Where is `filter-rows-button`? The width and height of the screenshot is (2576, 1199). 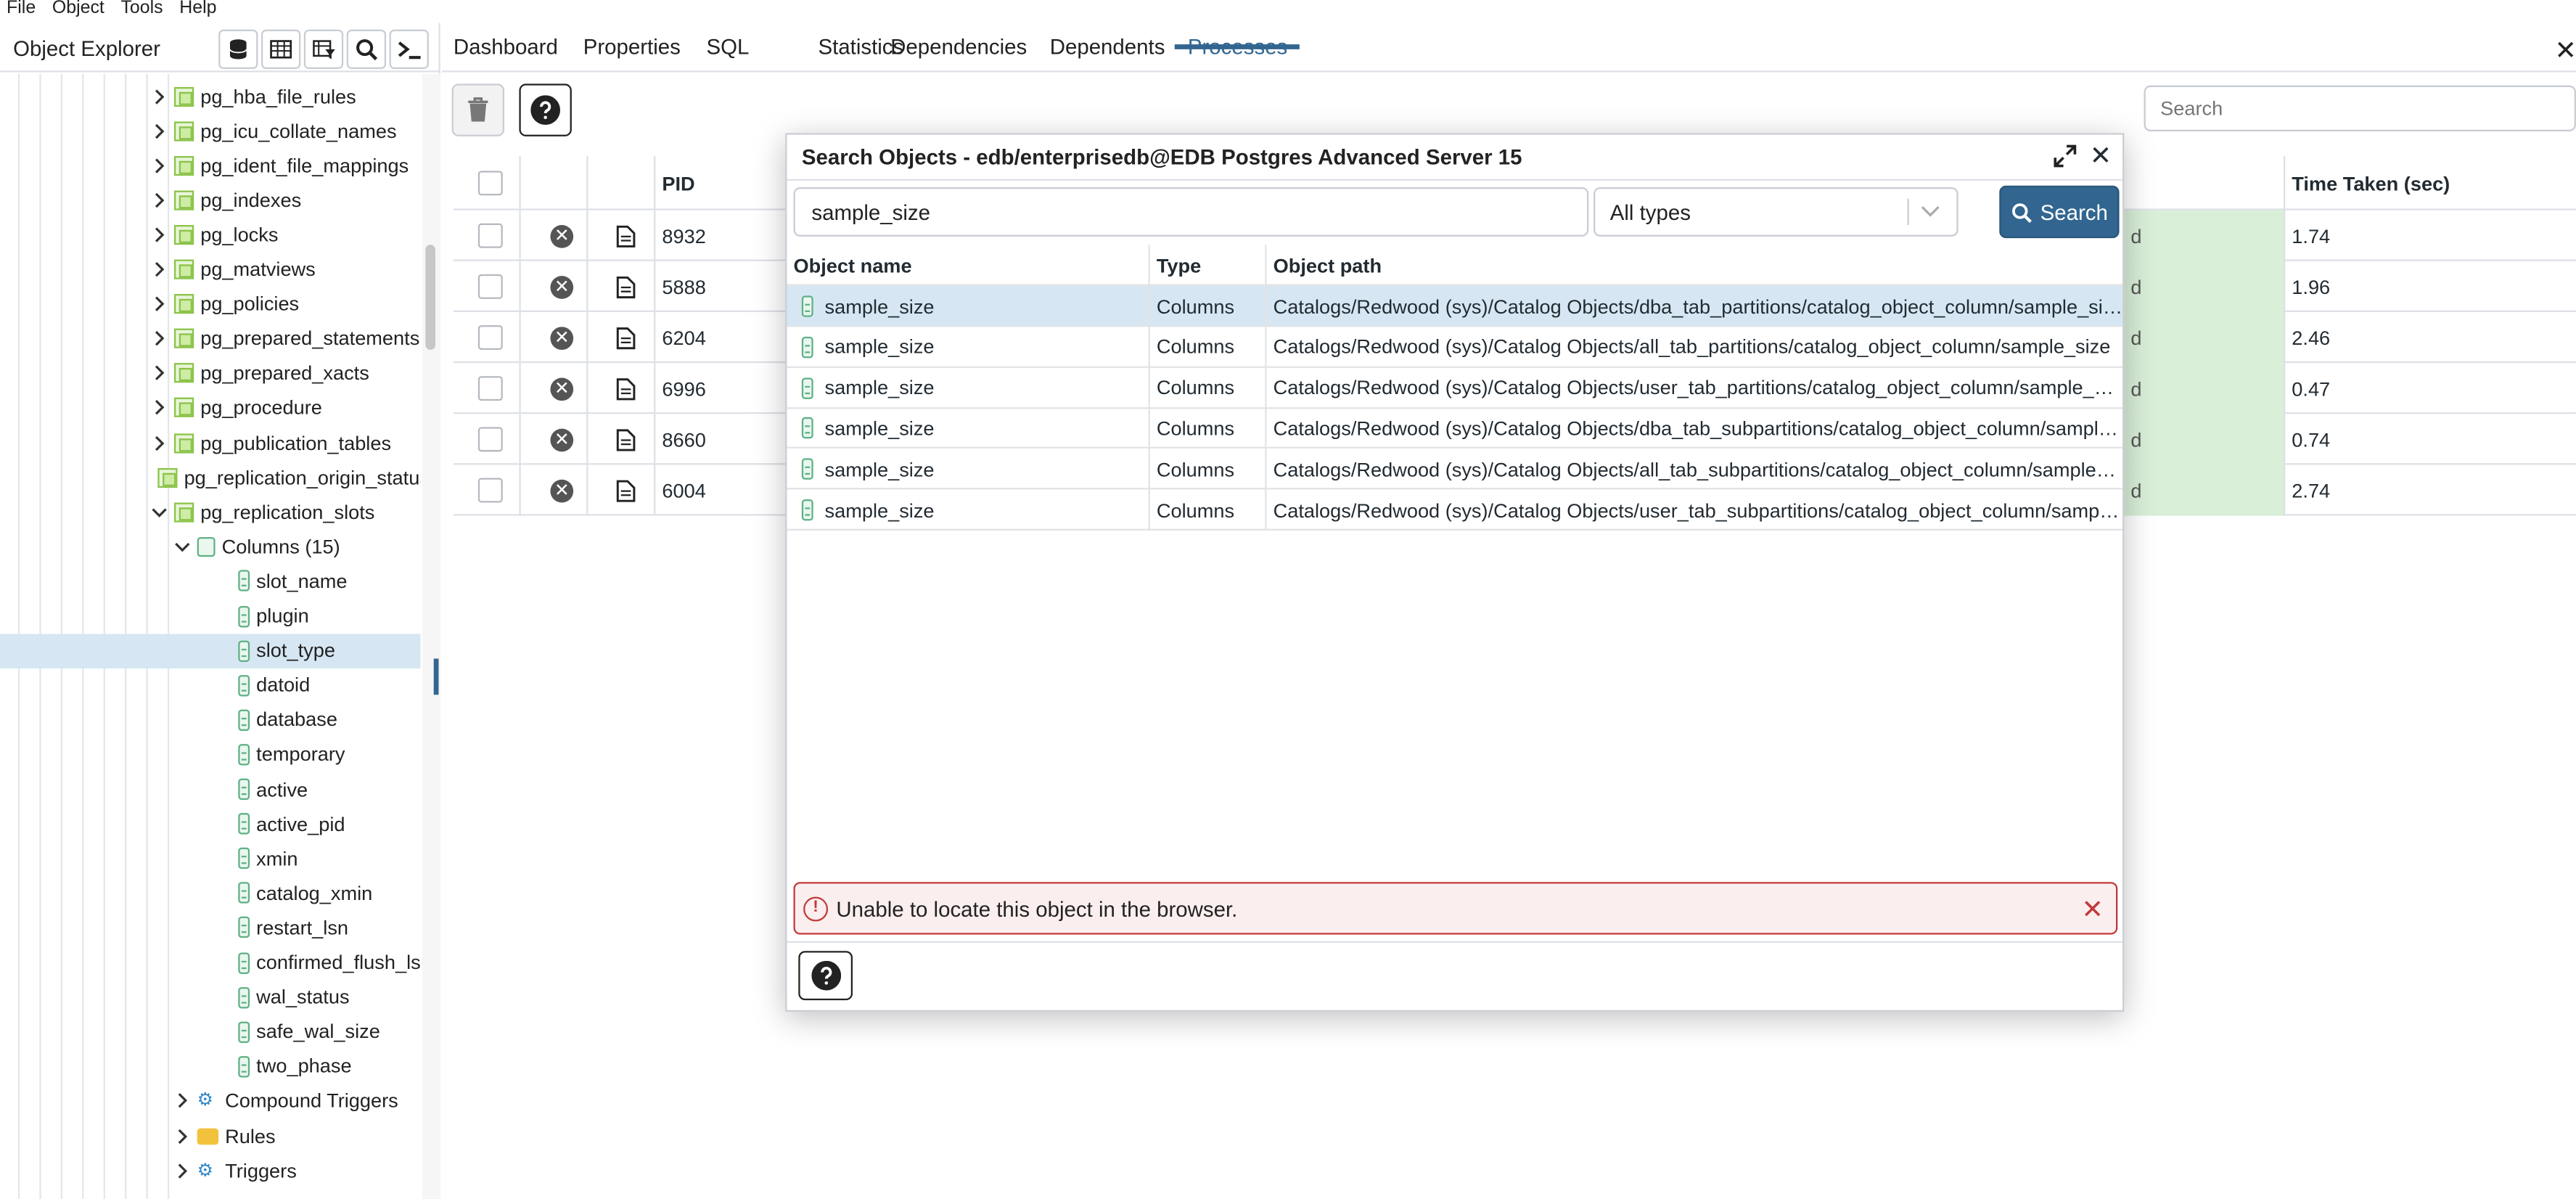 filter-rows-button is located at coordinates (323, 49).